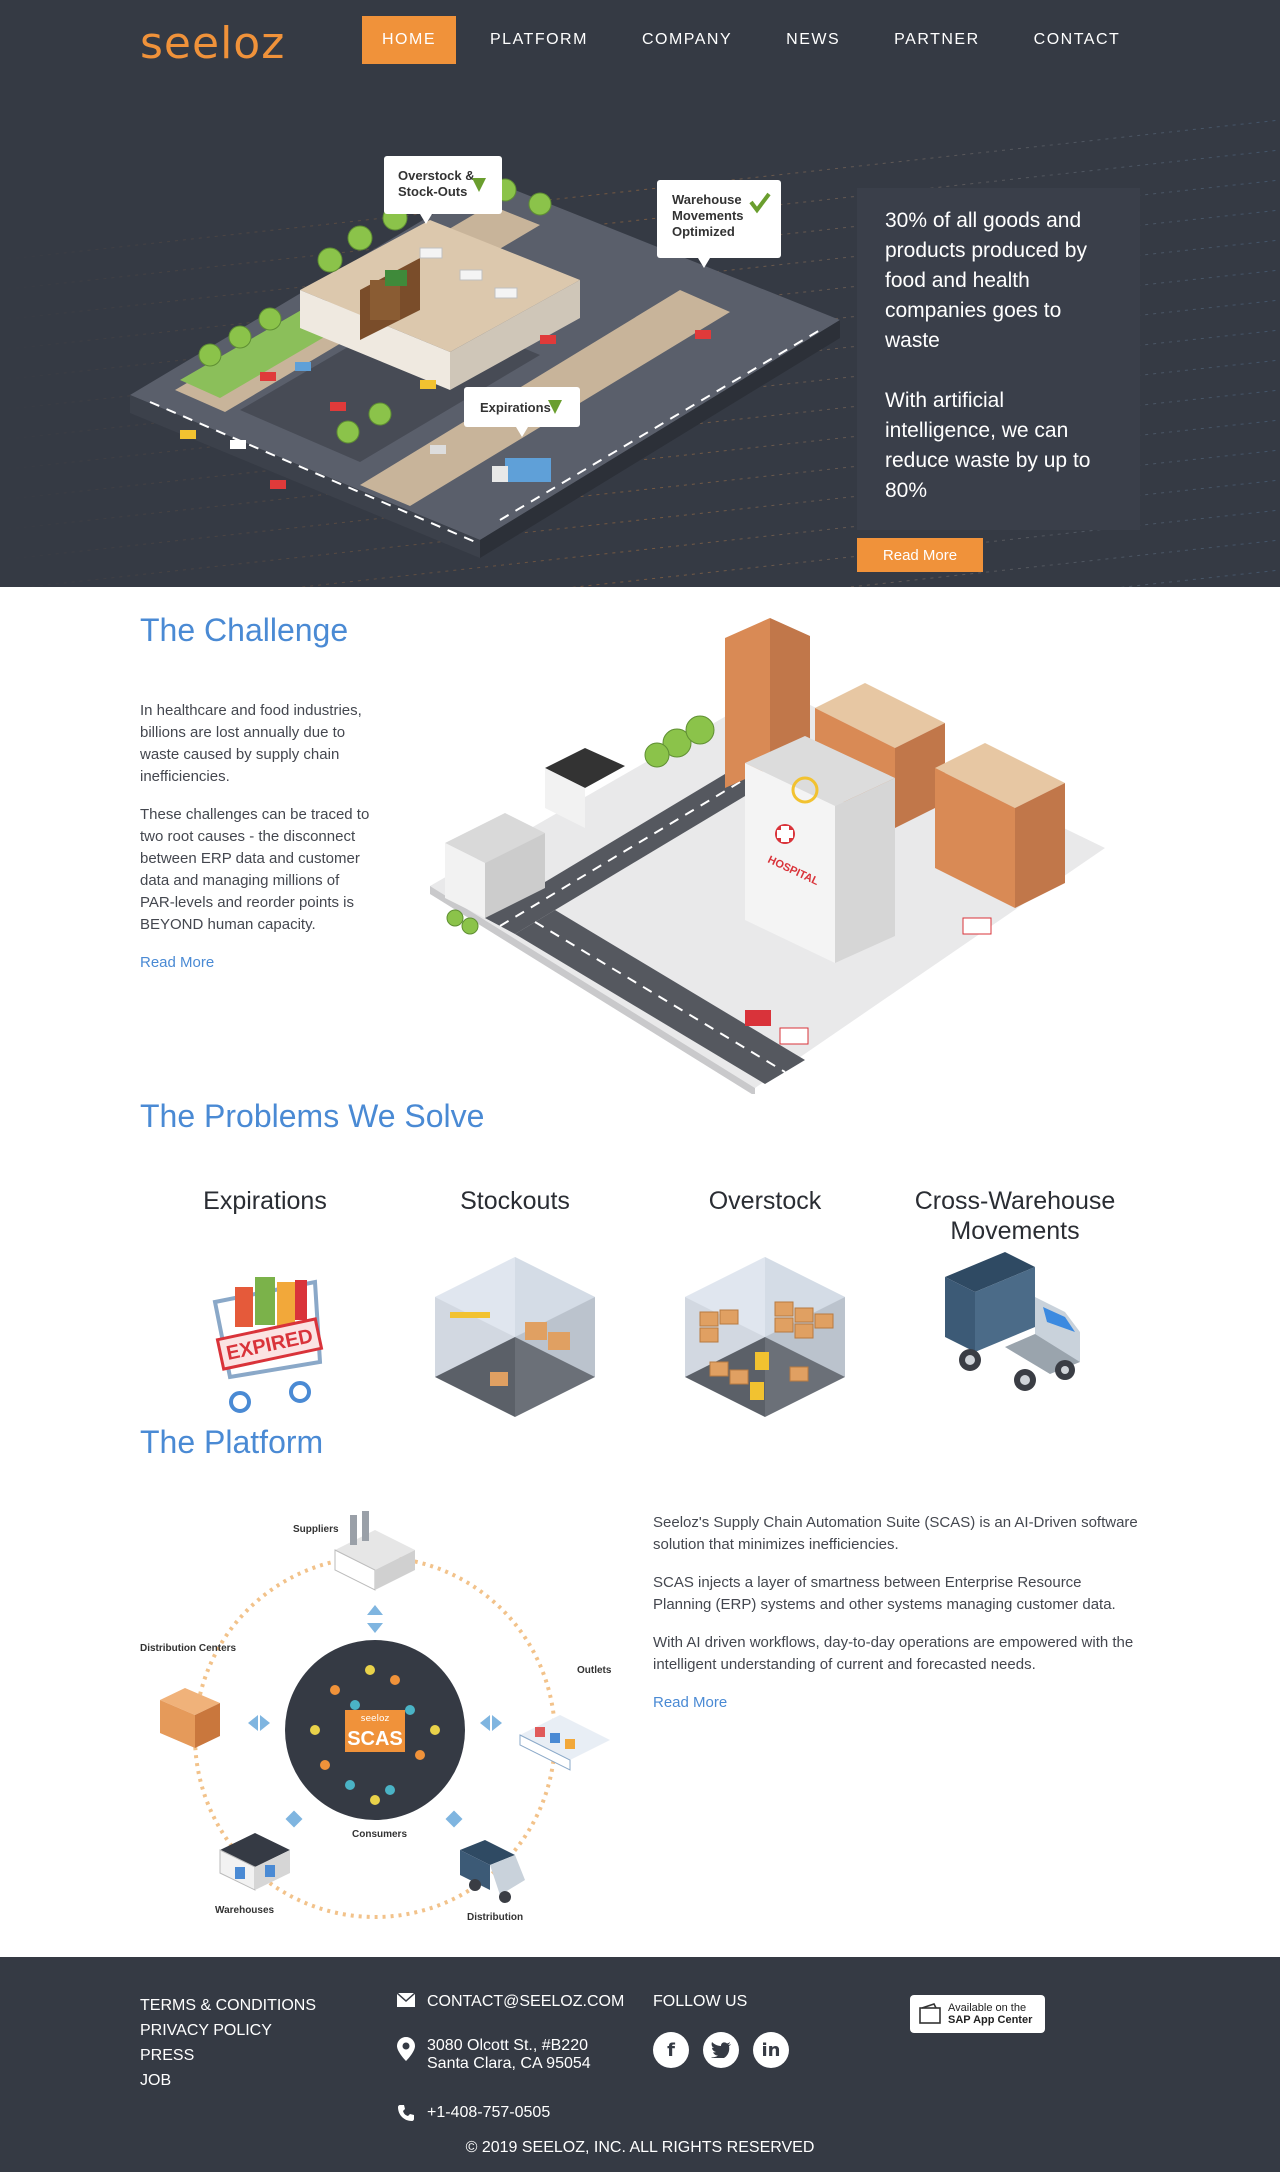 This screenshot has height=2172, width=1280. I want to click on problem-card-overstock: Overstock, so click(765, 1304).